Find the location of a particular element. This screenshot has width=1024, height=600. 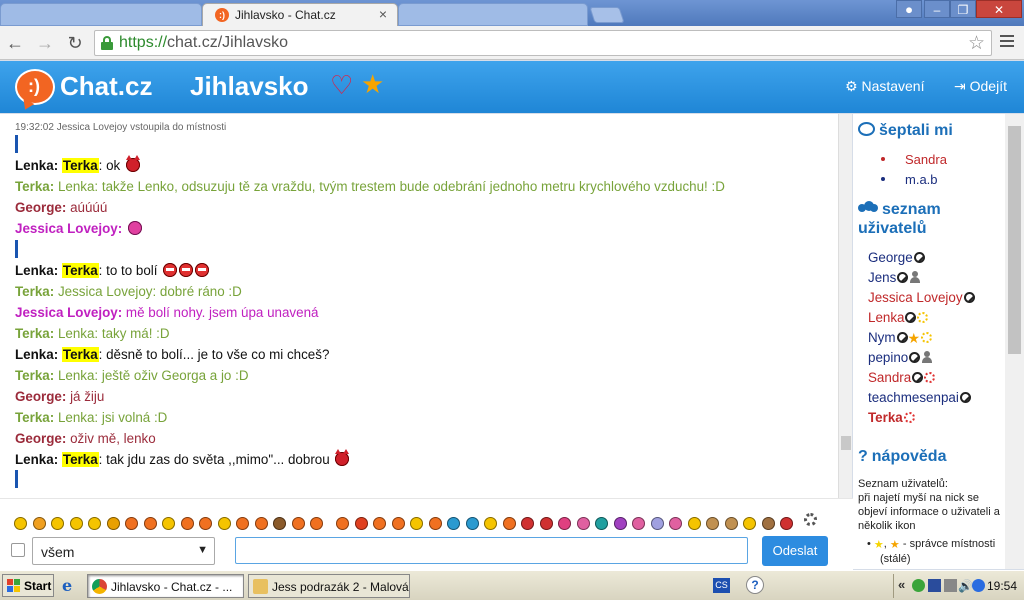

private-checkbox is located at coordinates (18, 550).